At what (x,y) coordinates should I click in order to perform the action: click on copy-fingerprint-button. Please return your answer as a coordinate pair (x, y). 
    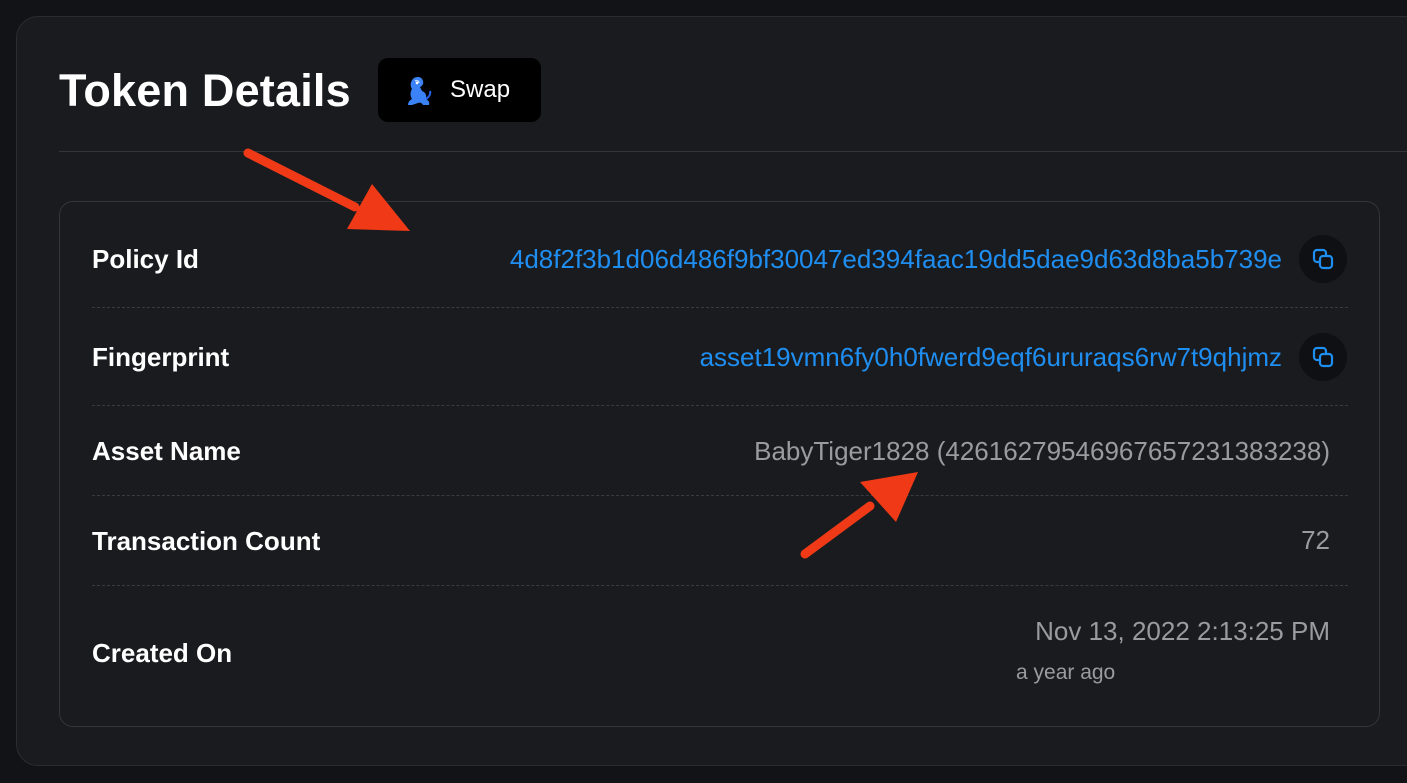
    Looking at the image, I should click on (1323, 357).